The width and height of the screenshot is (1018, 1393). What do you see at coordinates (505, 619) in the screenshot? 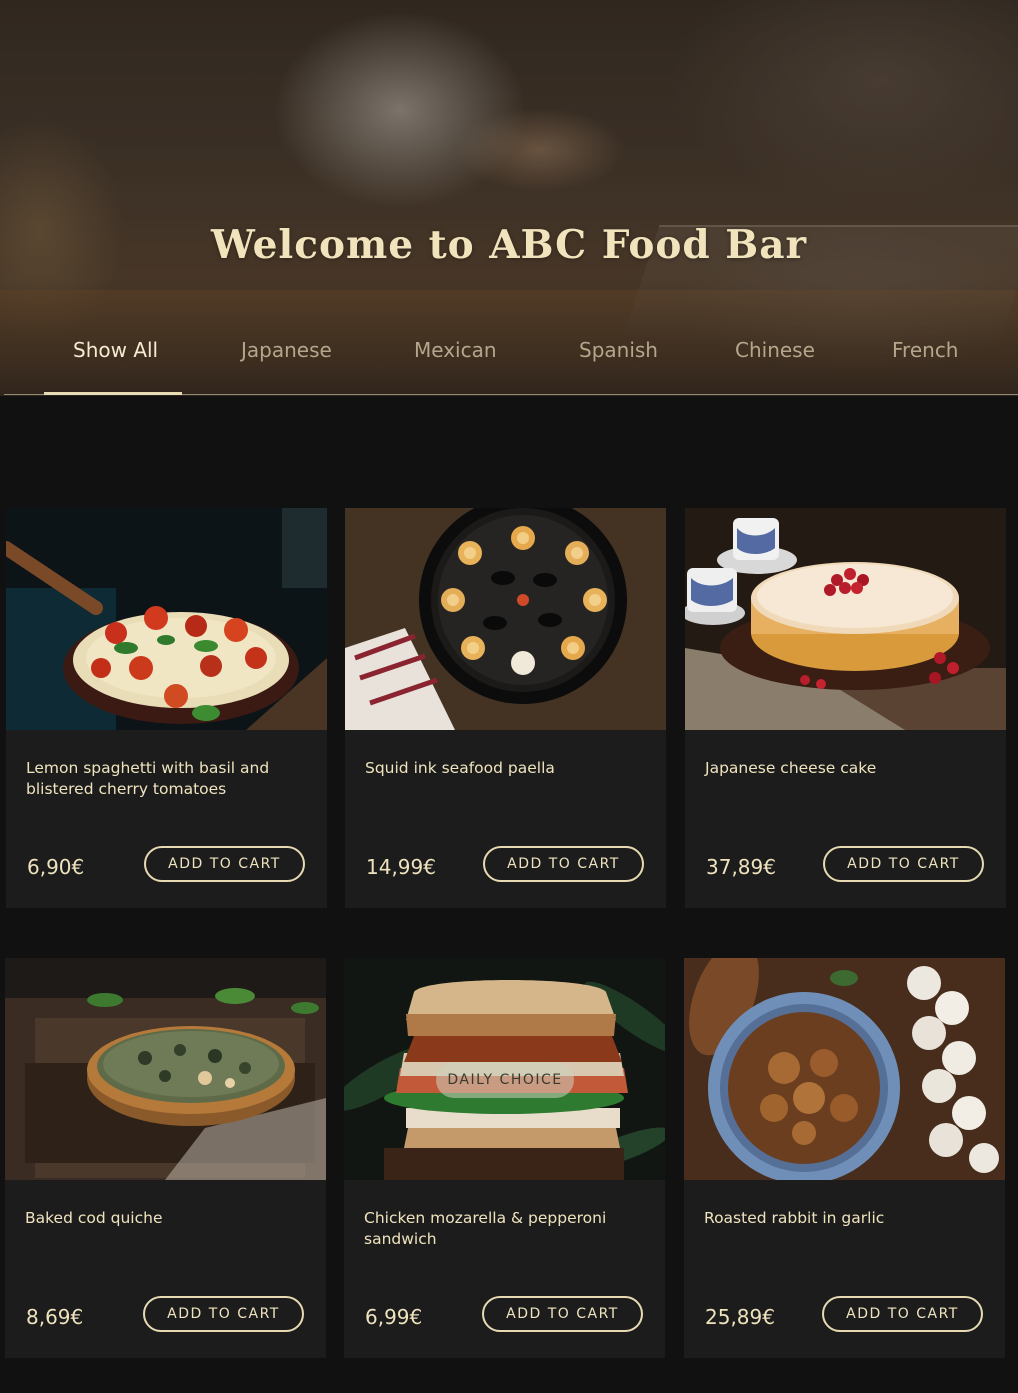
I see `product-image-paella` at bounding box center [505, 619].